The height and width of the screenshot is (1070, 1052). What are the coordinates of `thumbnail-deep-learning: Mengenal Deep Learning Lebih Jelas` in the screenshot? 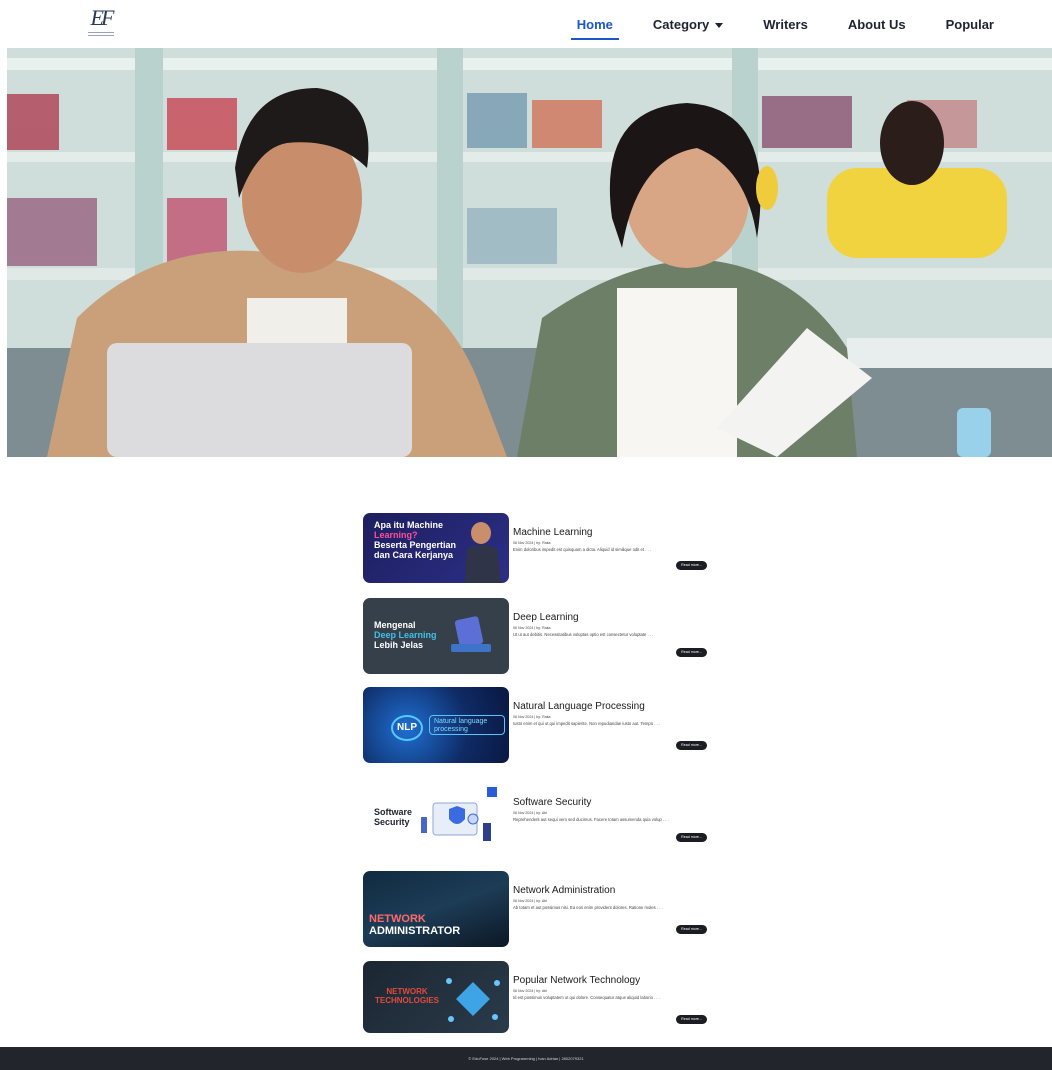 It's located at (436, 636).